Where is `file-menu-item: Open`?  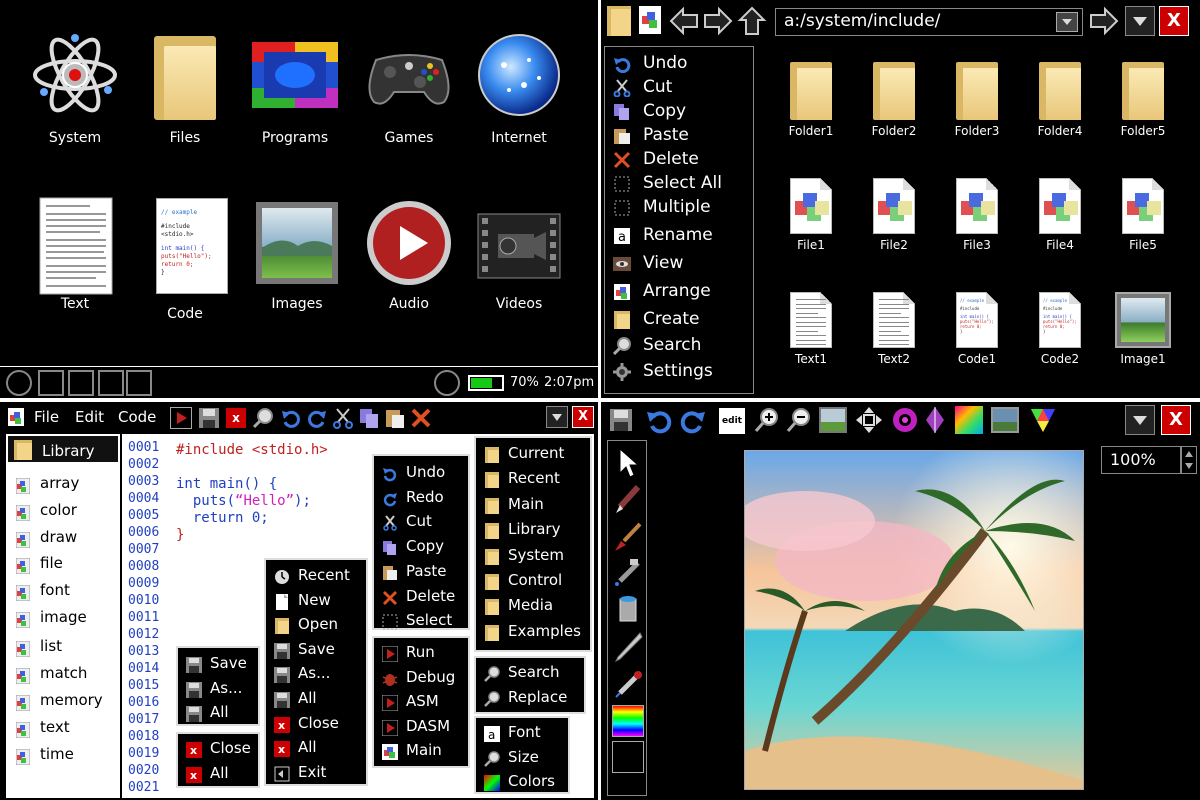 file-menu-item: Open is located at coordinates (302, 627).